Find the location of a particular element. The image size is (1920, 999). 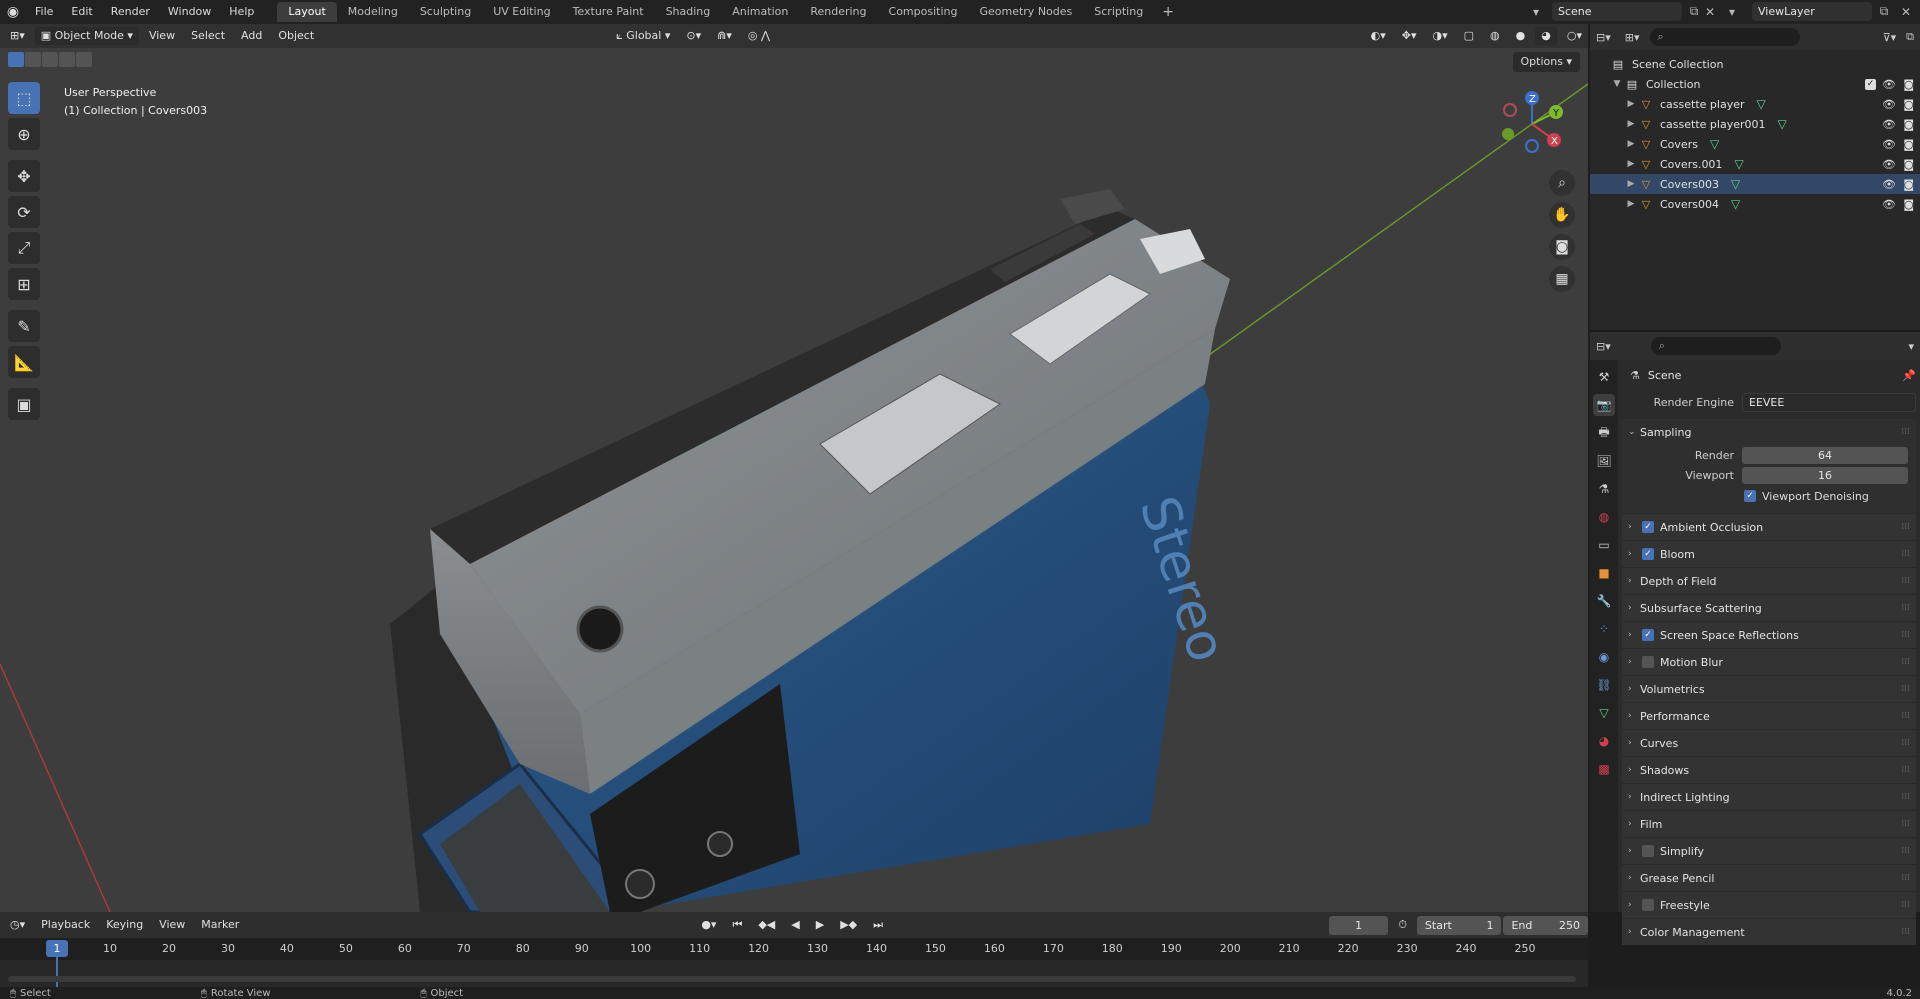

shading-material-icon: ◕ is located at coordinates (1546, 36).